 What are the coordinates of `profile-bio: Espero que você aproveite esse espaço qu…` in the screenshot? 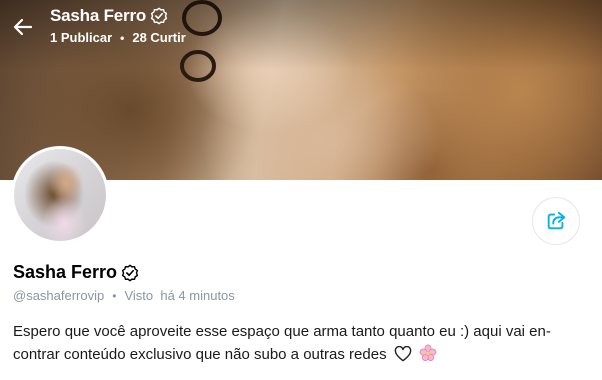 It's located at (298, 343).